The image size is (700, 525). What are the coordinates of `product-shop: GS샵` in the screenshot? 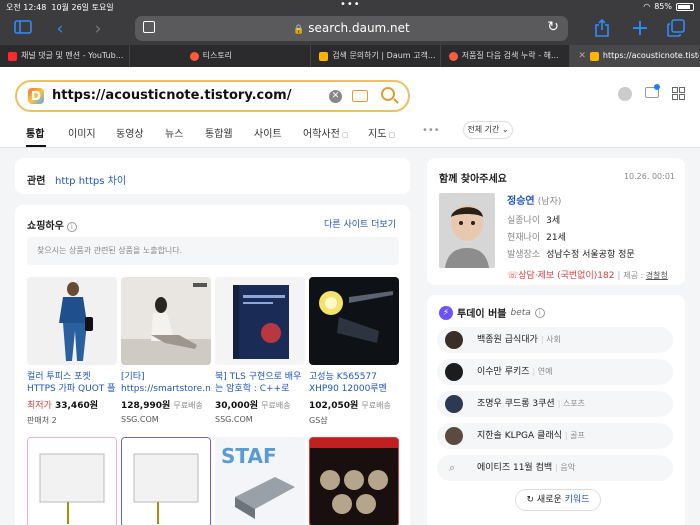 It's located at (318, 420).